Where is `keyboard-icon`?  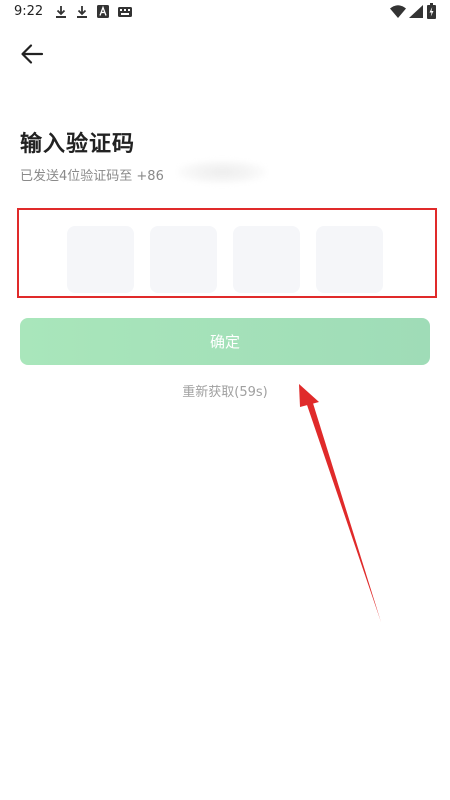
keyboard-icon is located at coordinates (125, 12).